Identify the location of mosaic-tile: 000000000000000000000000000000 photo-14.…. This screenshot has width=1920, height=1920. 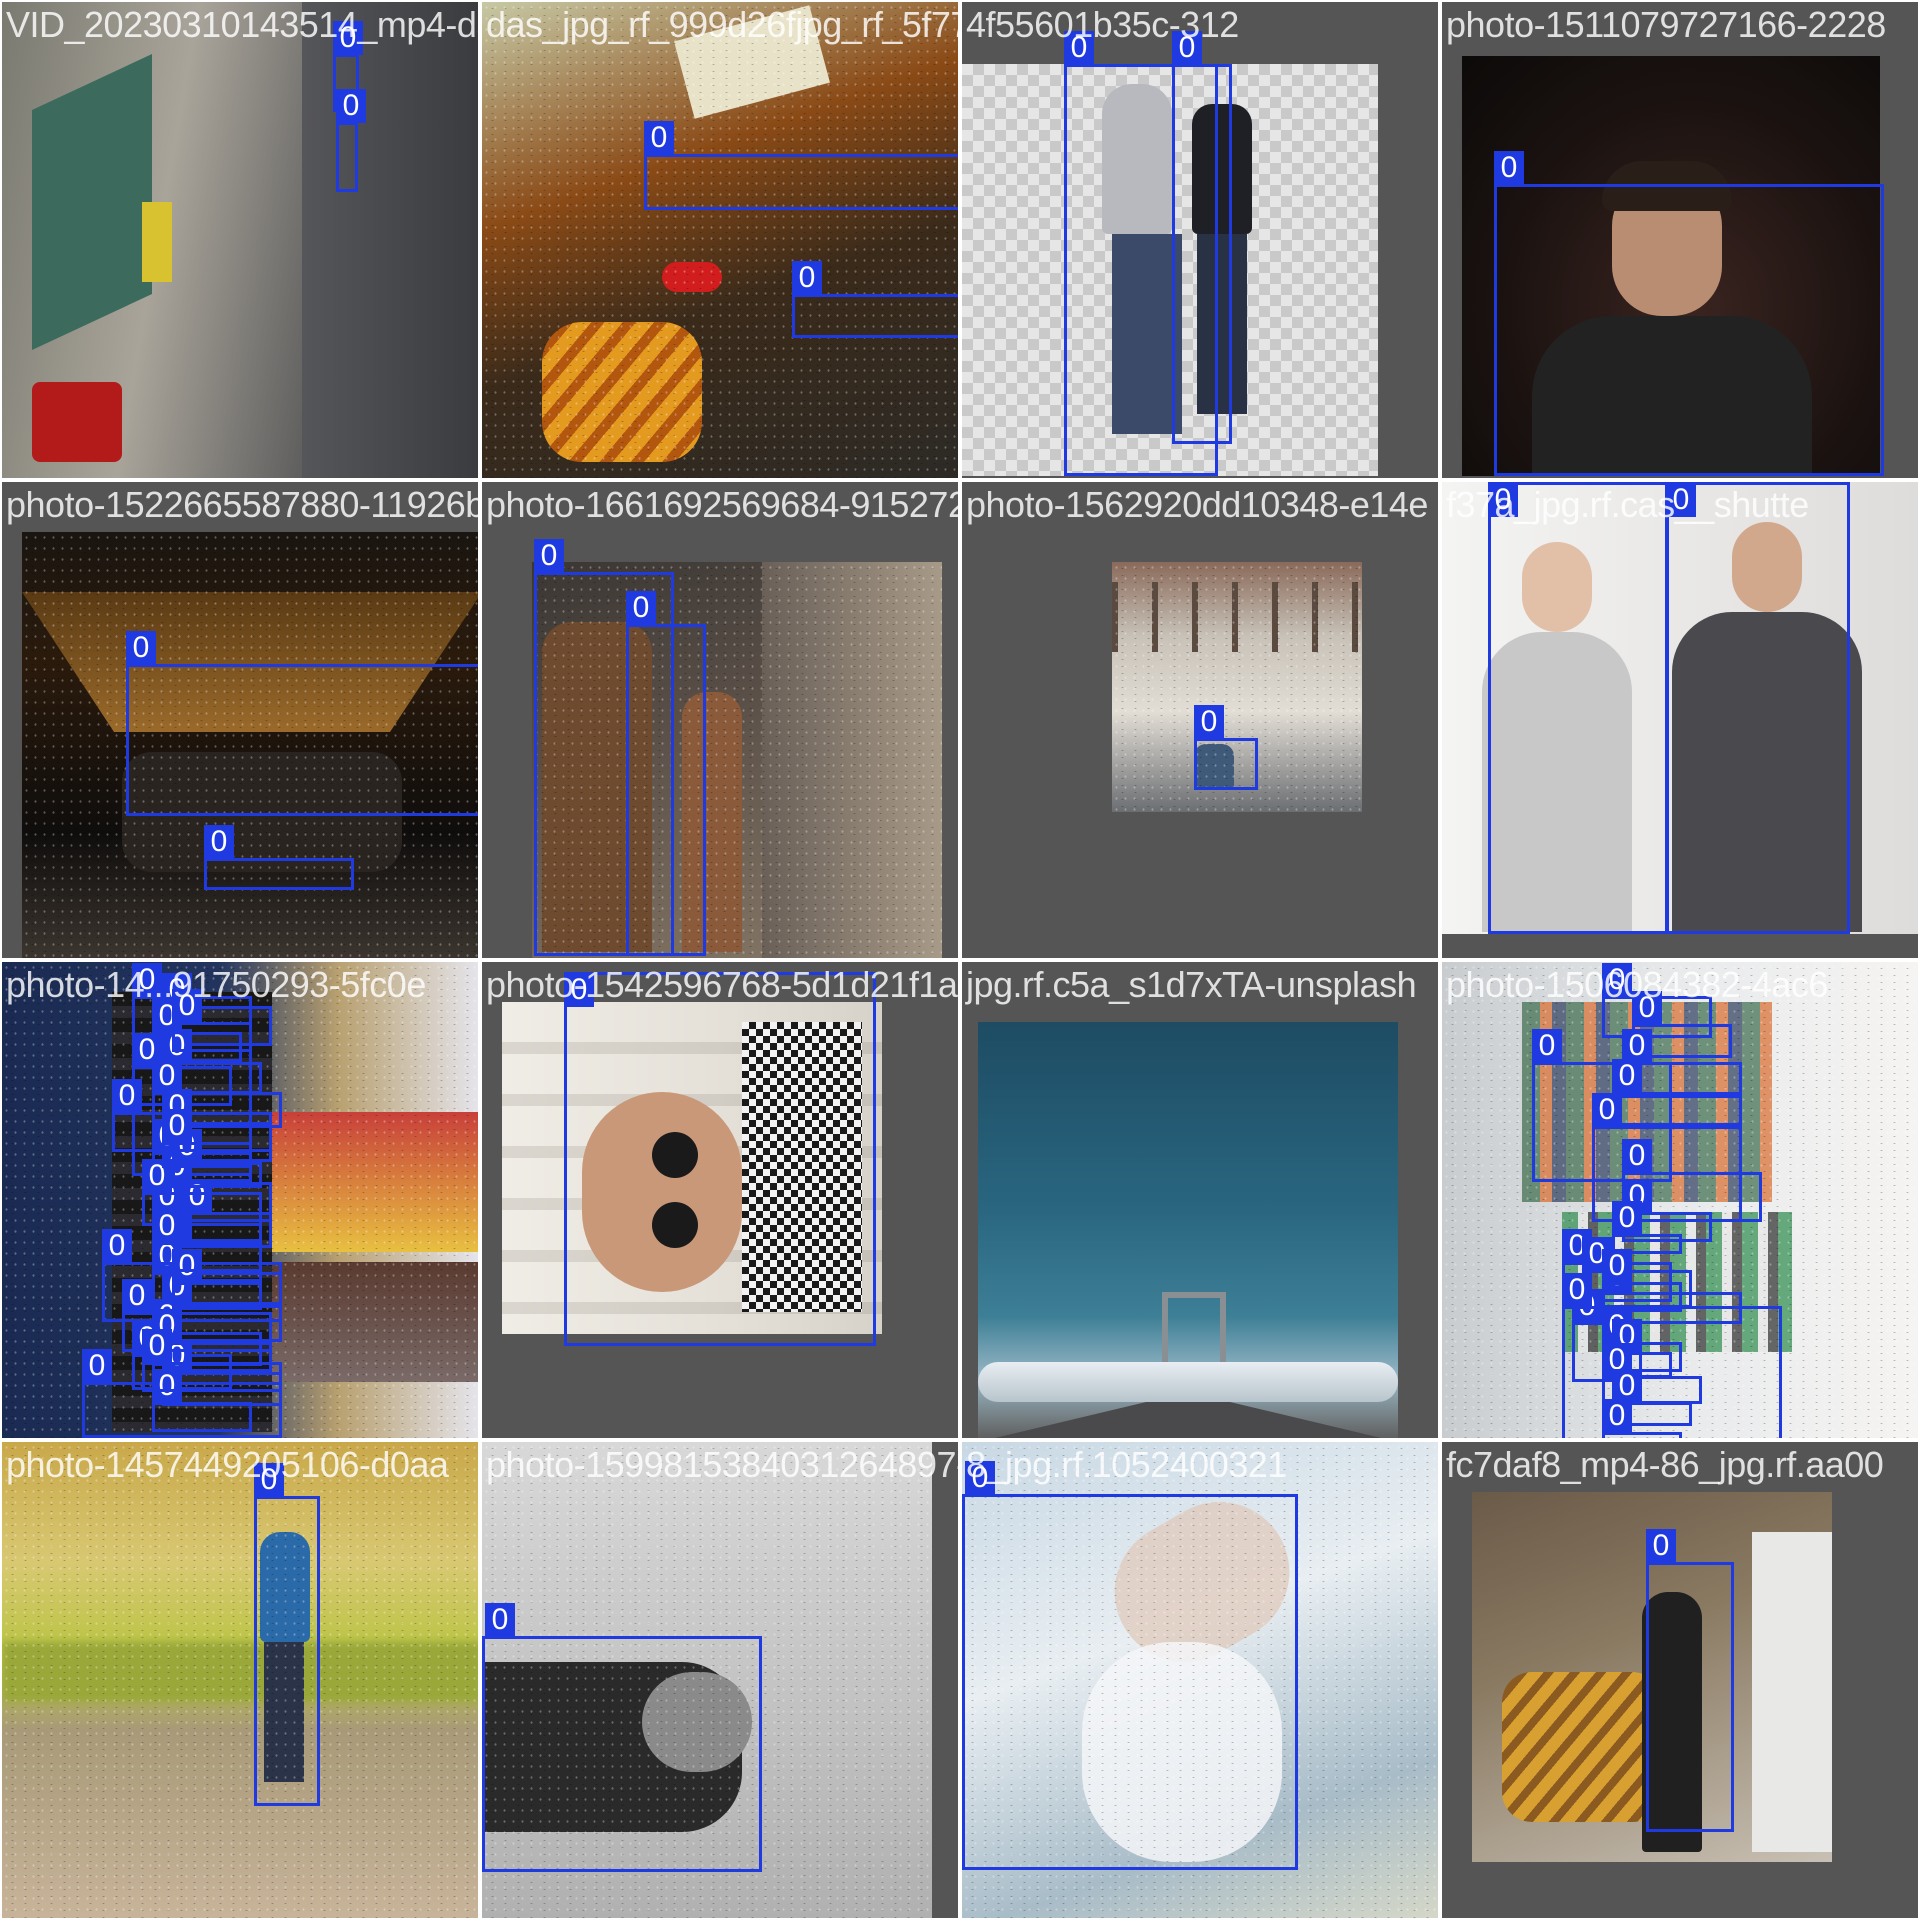
(240, 1200).